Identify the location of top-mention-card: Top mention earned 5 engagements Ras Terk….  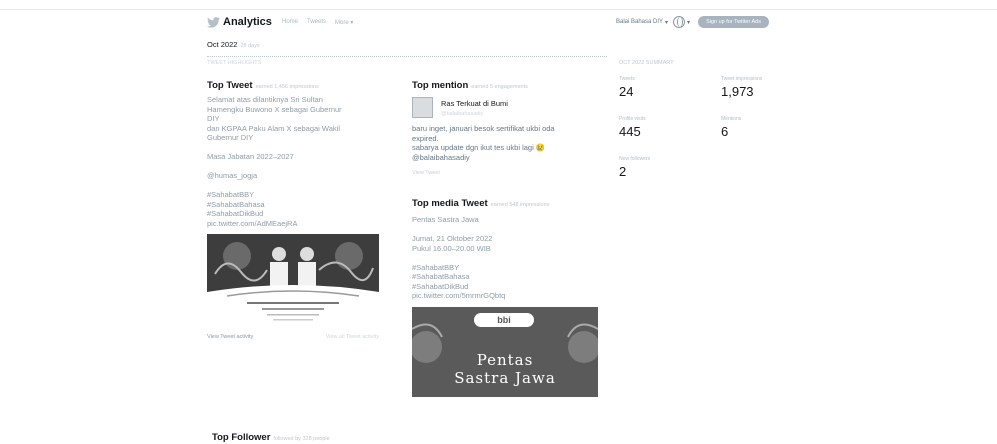
(507, 238).